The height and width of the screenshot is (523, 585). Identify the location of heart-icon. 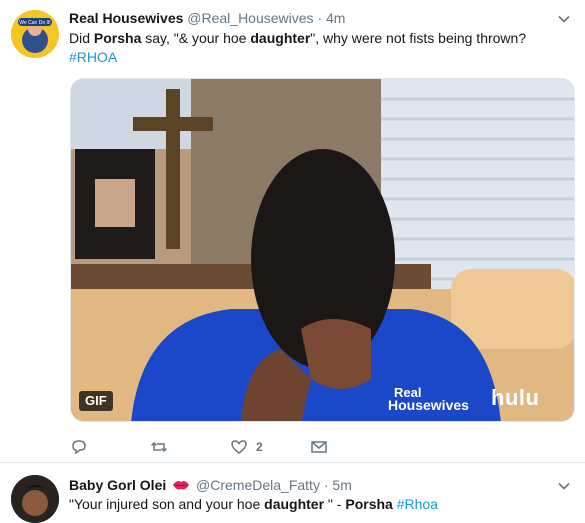
(239, 447).